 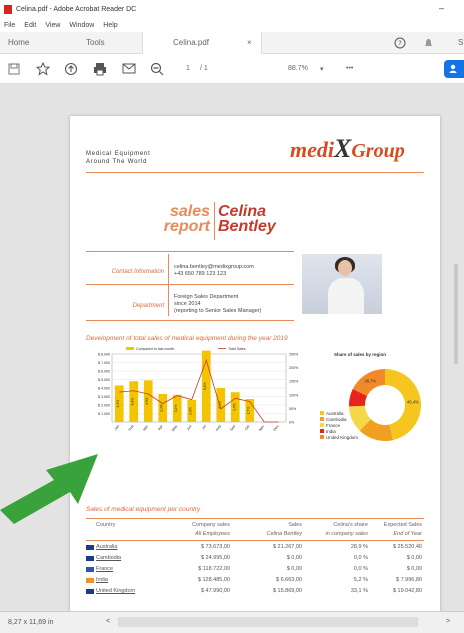 What do you see at coordinates (204, 68) in the screenshot?
I see `page-total: / 1` at bounding box center [204, 68].